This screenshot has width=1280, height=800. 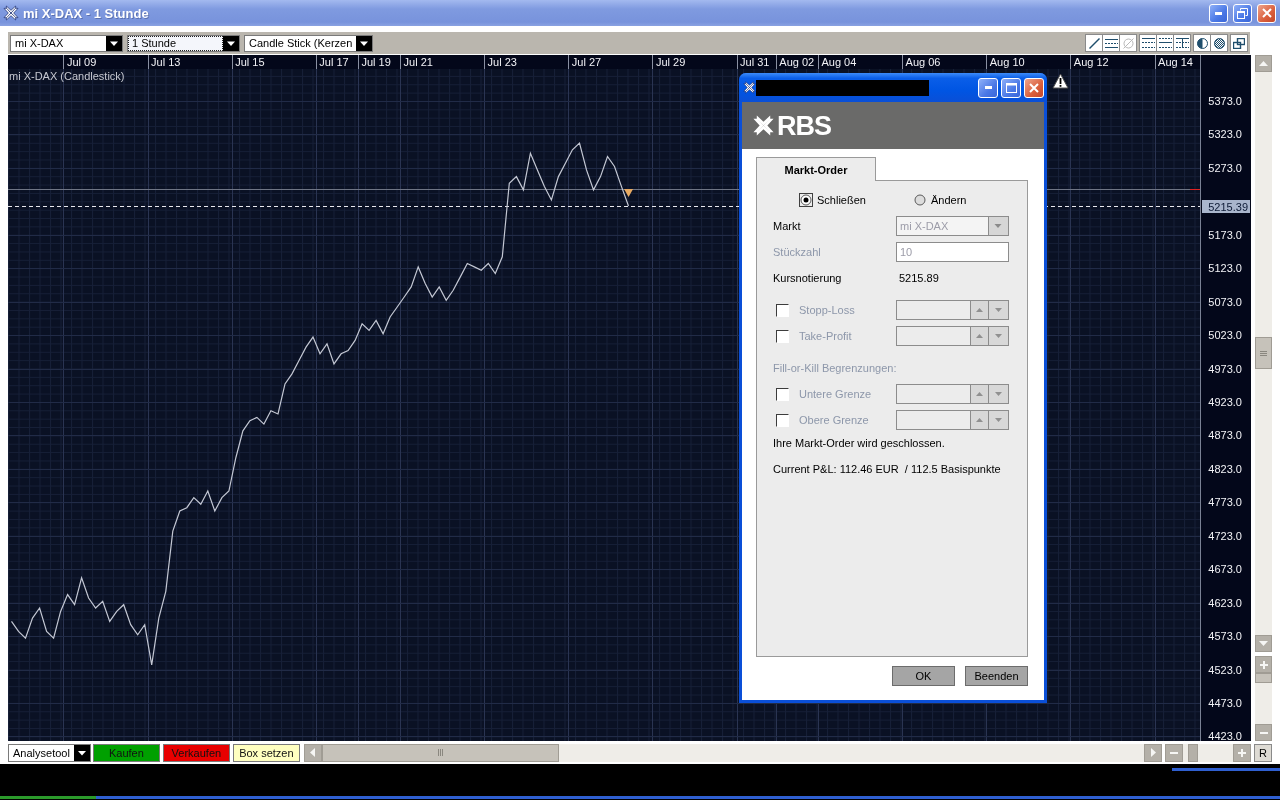 I want to click on price-label: 4523.0, so click(x=1225, y=669).